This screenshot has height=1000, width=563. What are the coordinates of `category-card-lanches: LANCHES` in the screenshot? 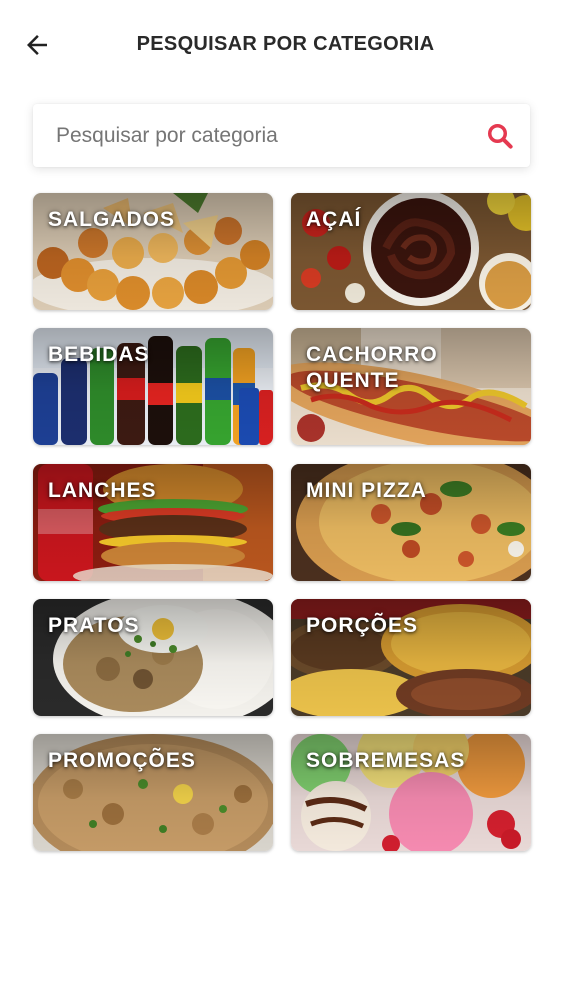 It's located at (153, 522).